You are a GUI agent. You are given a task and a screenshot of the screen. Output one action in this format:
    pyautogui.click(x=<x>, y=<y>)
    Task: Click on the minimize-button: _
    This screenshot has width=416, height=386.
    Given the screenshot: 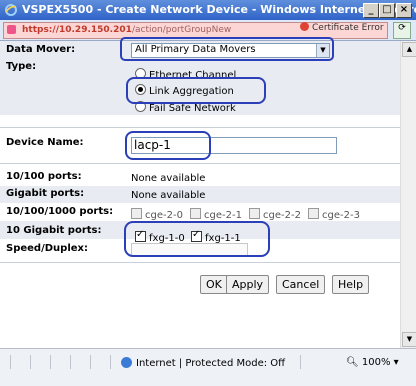 What is the action you would take?
    pyautogui.click(x=371, y=10)
    